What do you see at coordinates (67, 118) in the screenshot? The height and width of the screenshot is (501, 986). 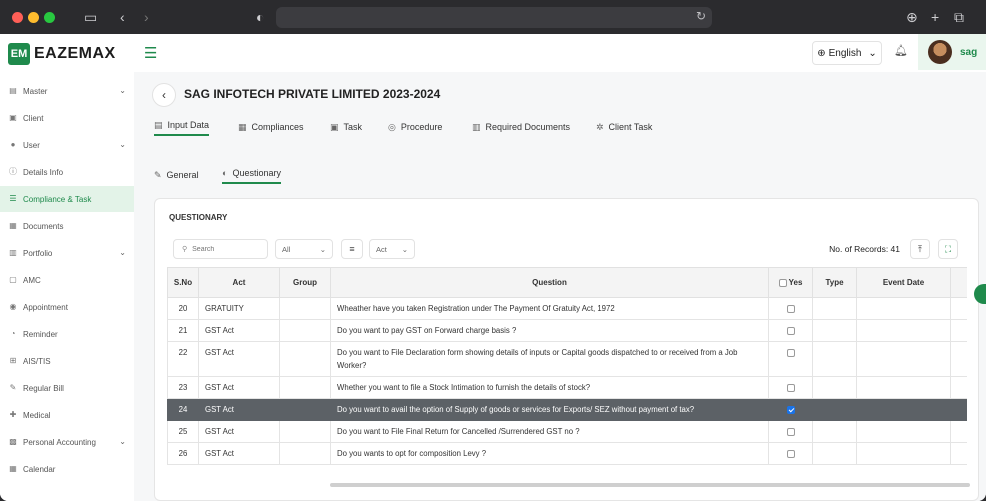 I see `sidebar-item-client: ▣ Client` at bounding box center [67, 118].